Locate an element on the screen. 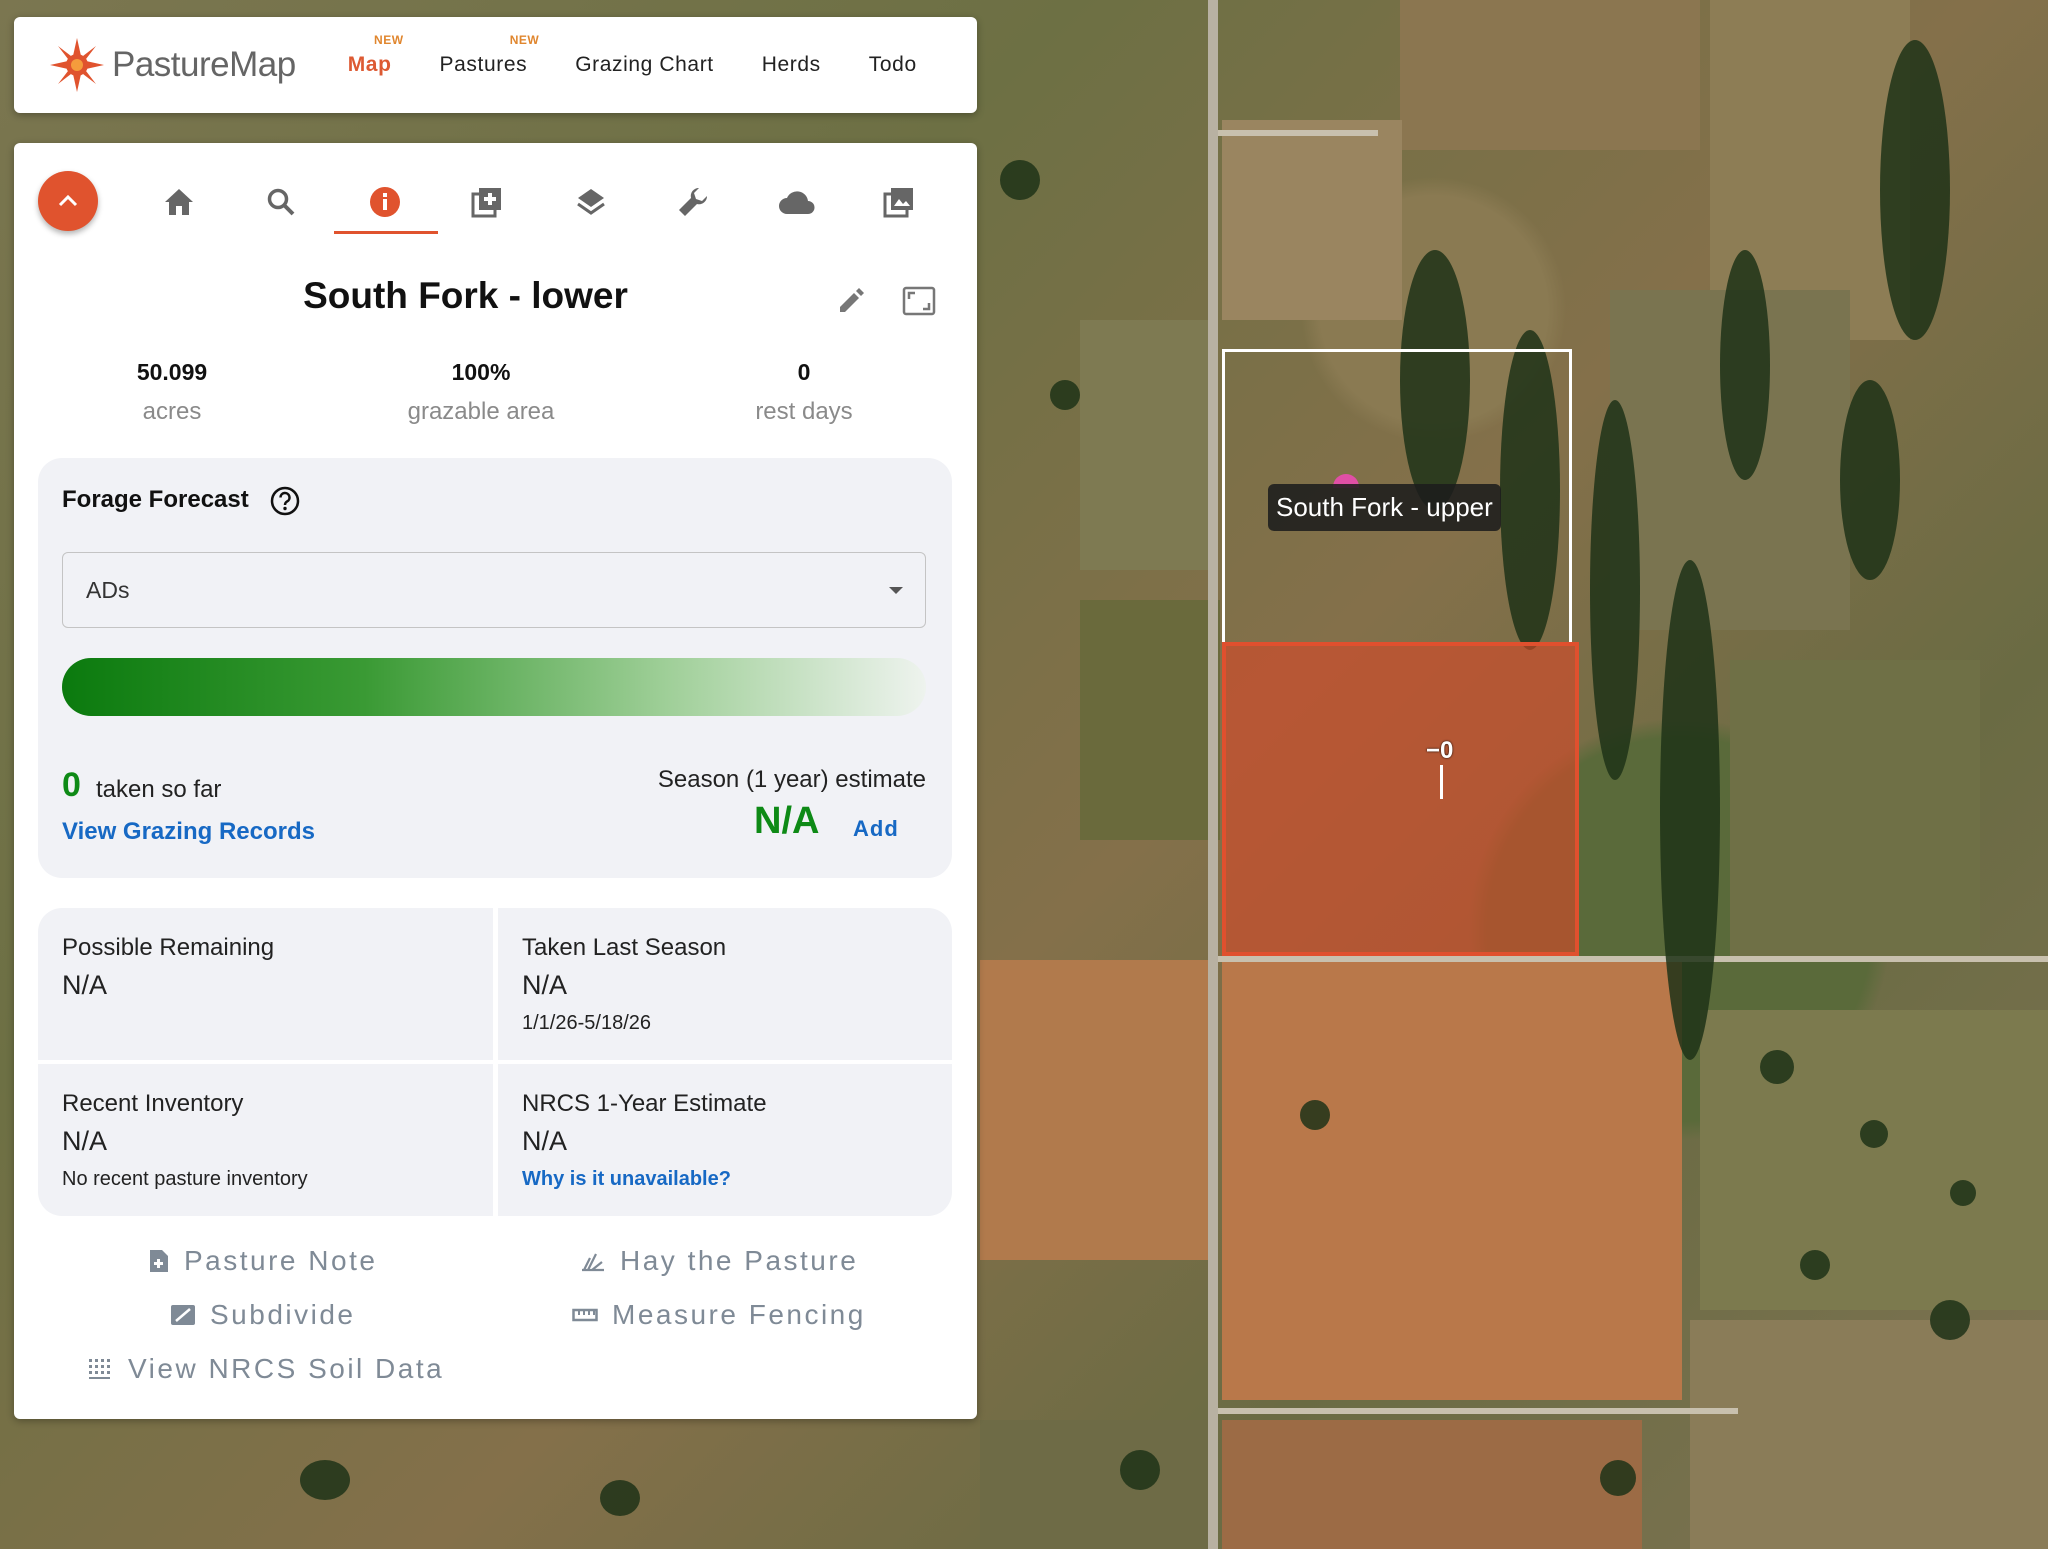 Image resolution: width=2048 pixels, height=1549 pixels. possible-remaining-value: N/A is located at coordinates (85, 985).